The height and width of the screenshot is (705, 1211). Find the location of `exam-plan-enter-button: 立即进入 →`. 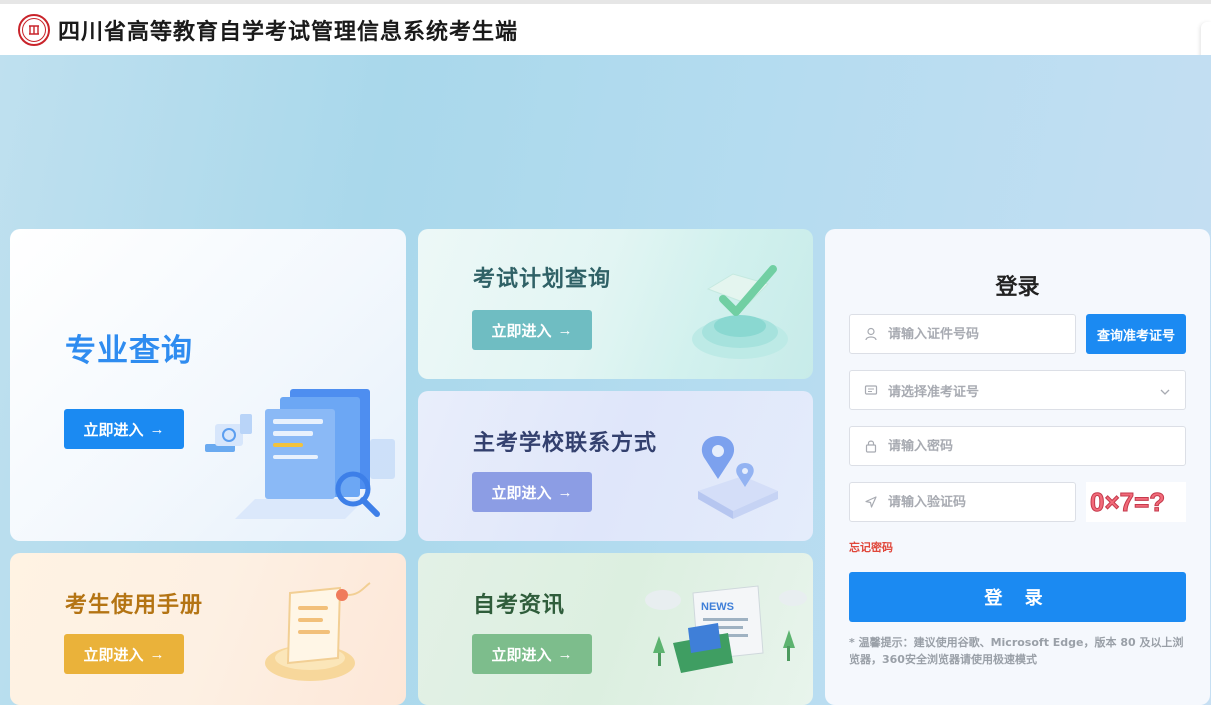

exam-plan-enter-button: 立即进入 → is located at coordinates (532, 330).